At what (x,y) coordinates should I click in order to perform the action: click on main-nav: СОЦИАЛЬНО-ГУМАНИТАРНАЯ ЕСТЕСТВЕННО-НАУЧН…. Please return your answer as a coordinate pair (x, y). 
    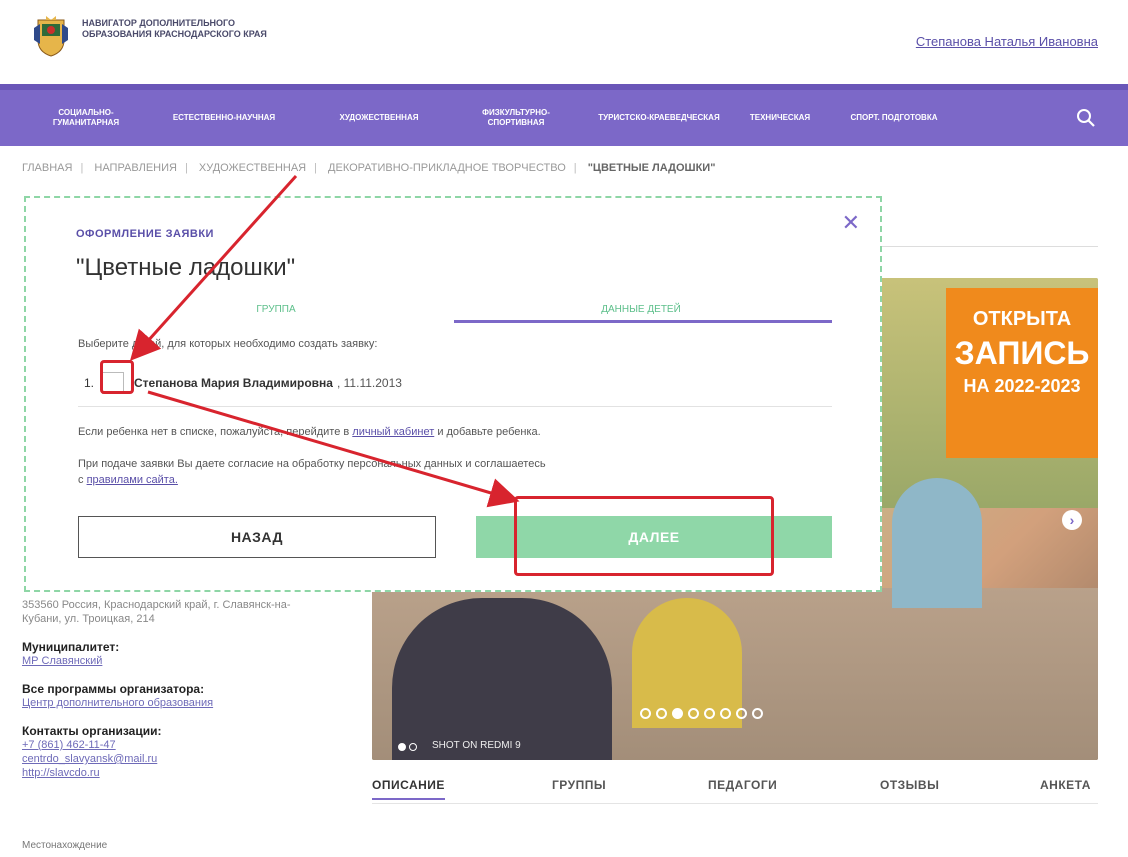
    Looking at the image, I should click on (564, 115).